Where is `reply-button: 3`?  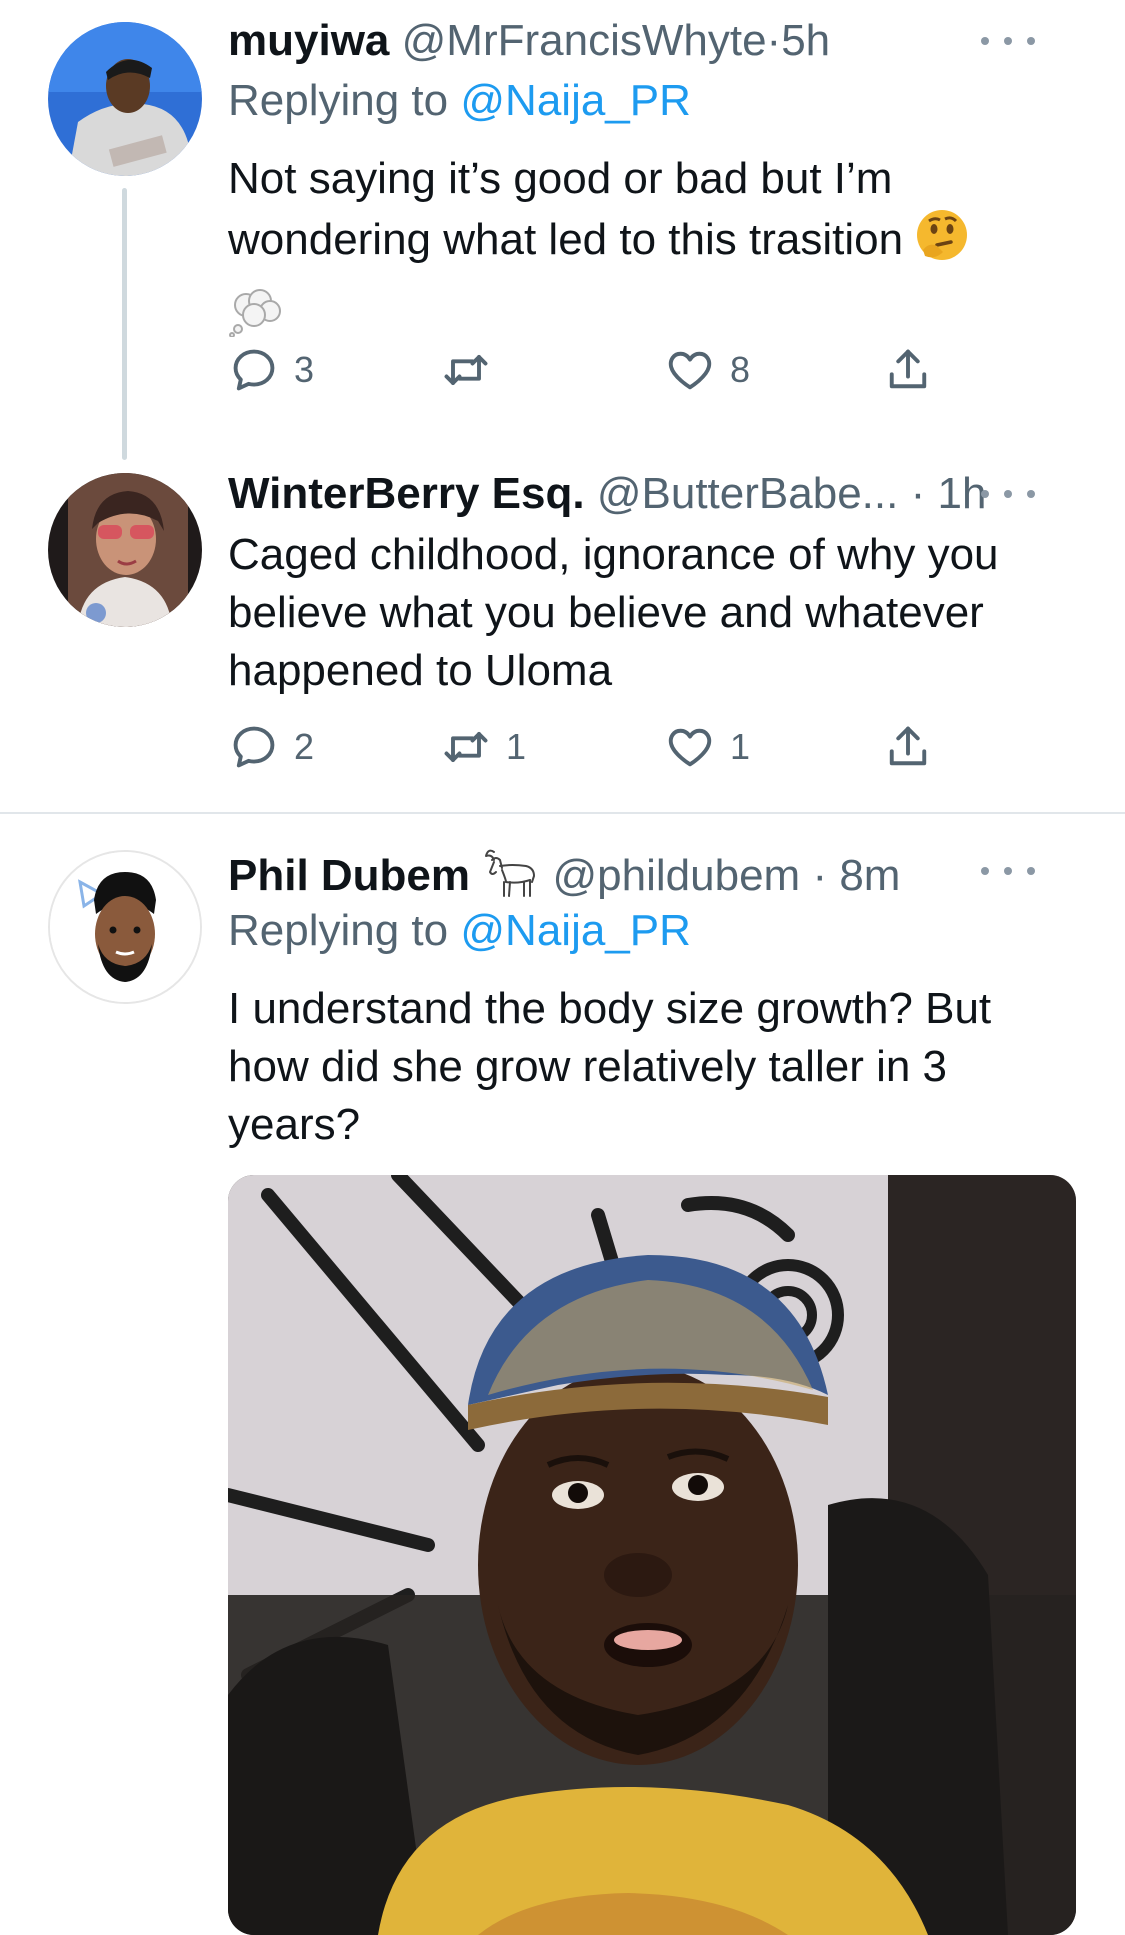
reply-button: 3 is located at coordinates (271, 370).